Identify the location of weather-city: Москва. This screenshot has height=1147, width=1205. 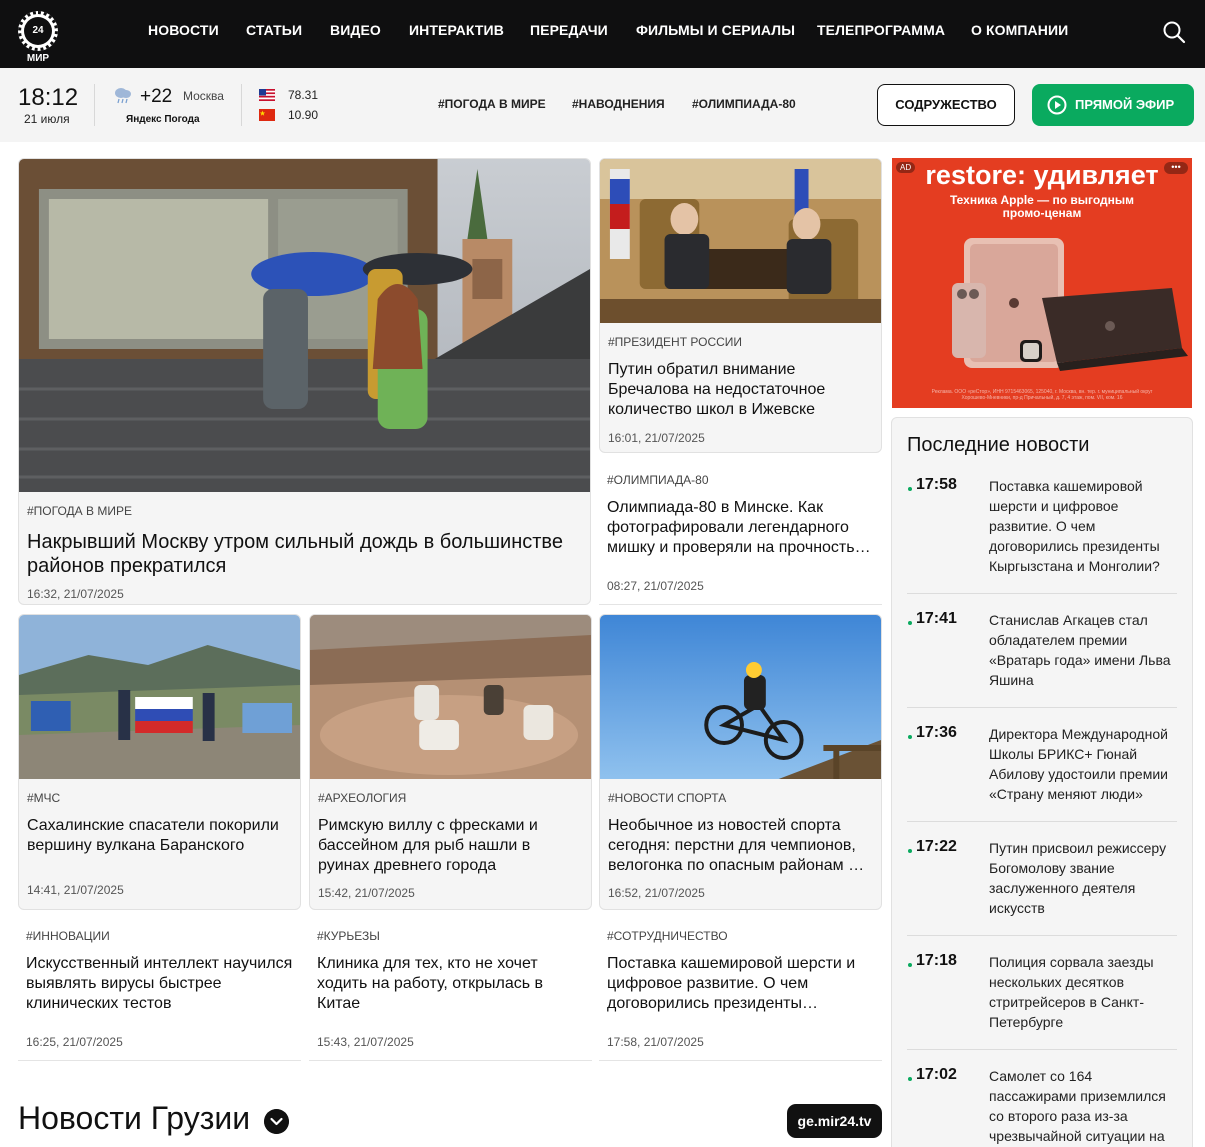
(203, 96).